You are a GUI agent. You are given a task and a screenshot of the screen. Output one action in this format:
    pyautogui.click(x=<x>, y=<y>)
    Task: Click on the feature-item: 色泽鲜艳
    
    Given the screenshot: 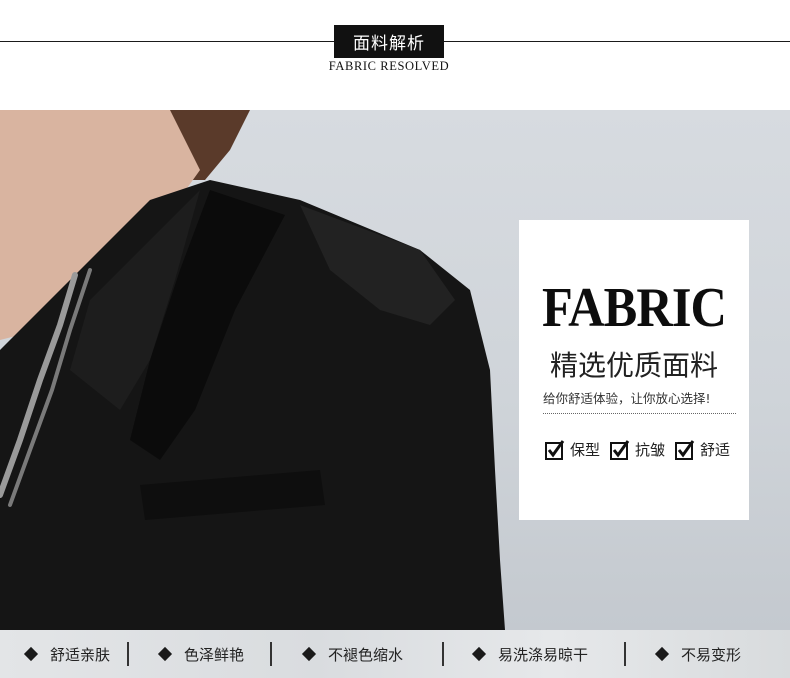 What is the action you would take?
    pyautogui.click(x=201, y=654)
    